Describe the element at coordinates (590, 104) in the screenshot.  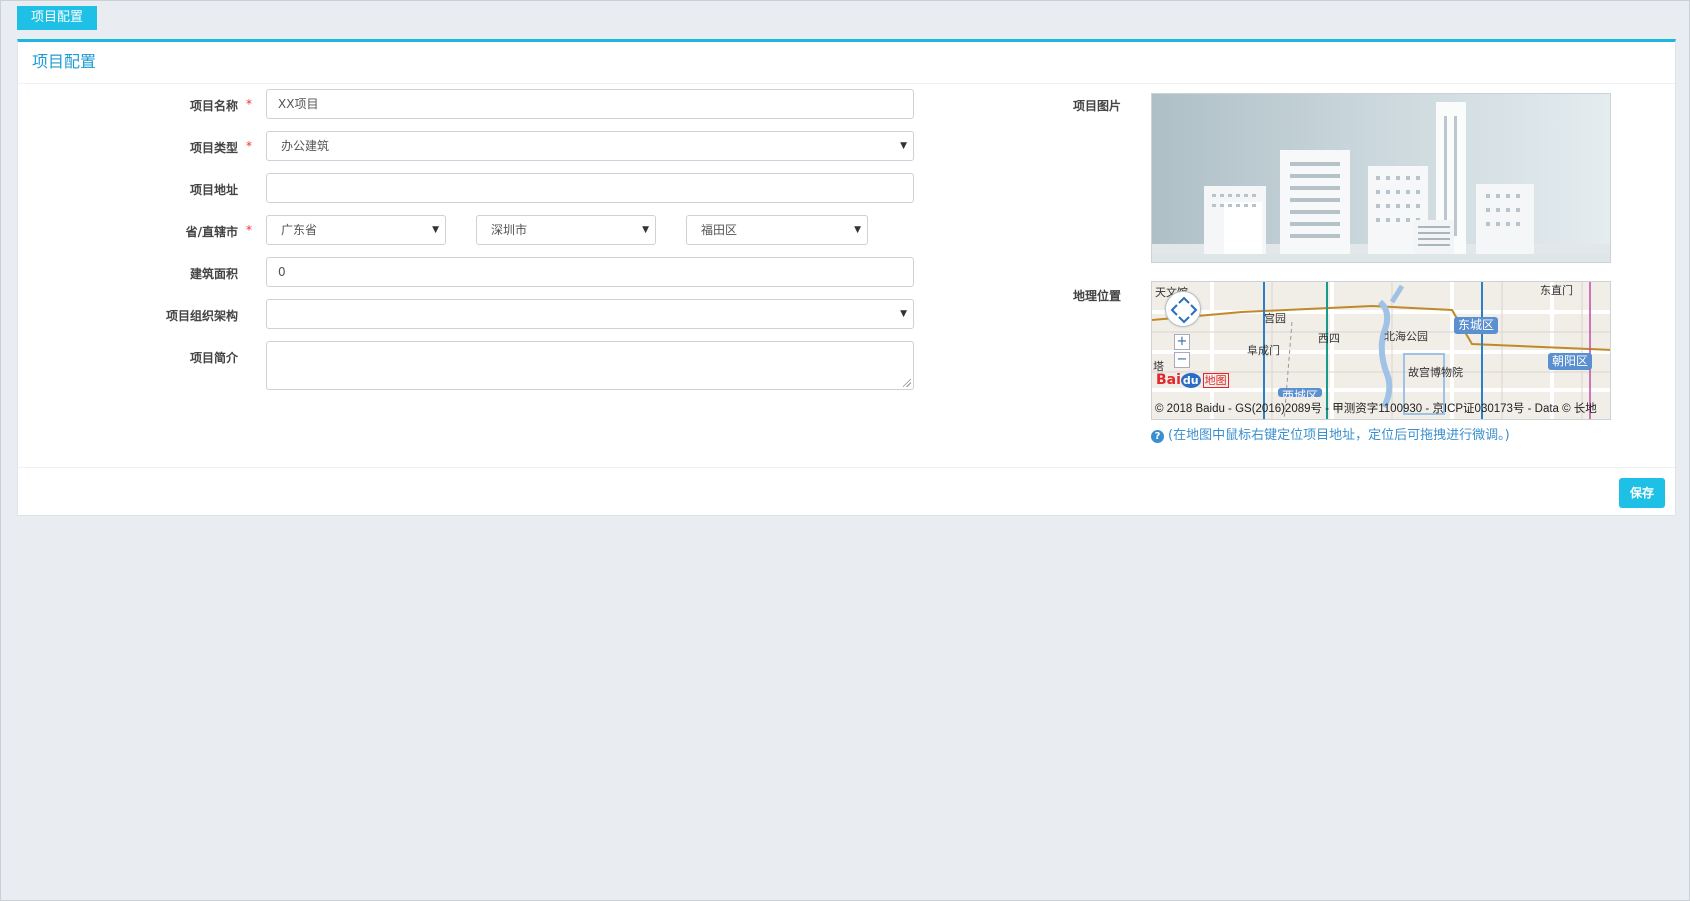
I see `project-name-input: XX项目` at that location.